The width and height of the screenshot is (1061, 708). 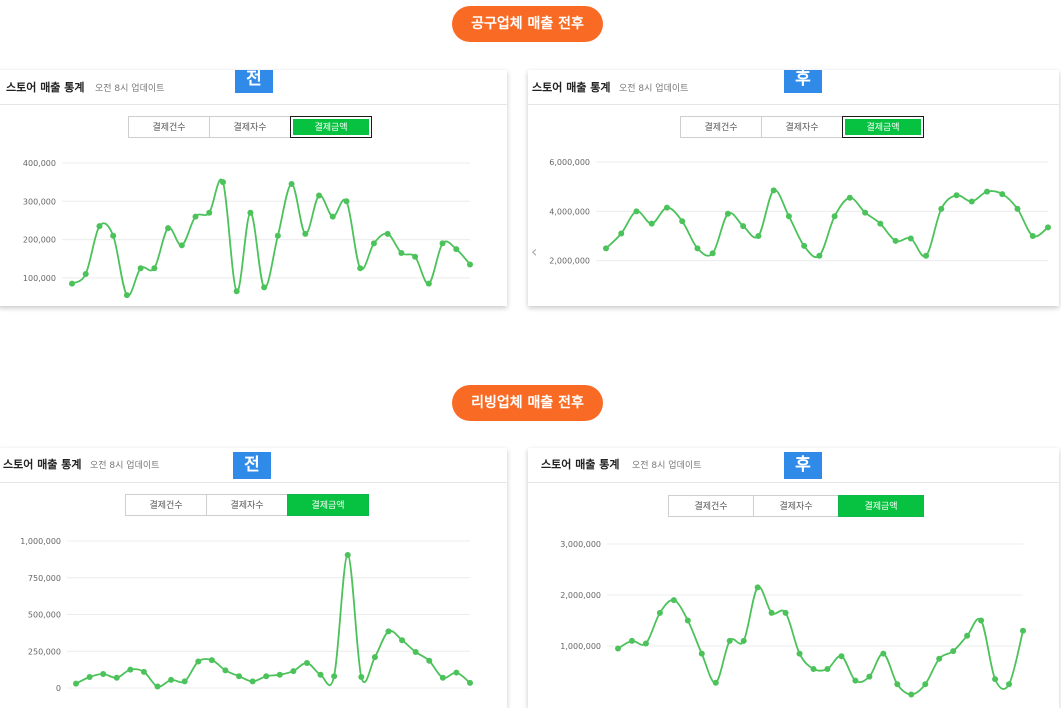 I want to click on y-tick-label: 3,000,000, so click(x=580, y=544).